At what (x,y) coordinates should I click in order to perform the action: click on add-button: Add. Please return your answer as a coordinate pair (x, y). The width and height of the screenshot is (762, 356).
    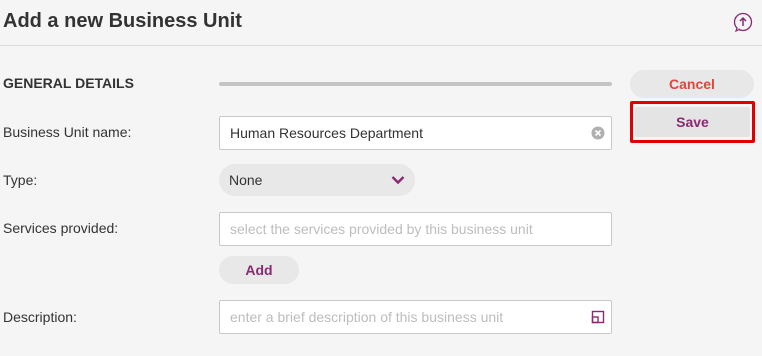
    Looking at the image, I should click on (259, 270).